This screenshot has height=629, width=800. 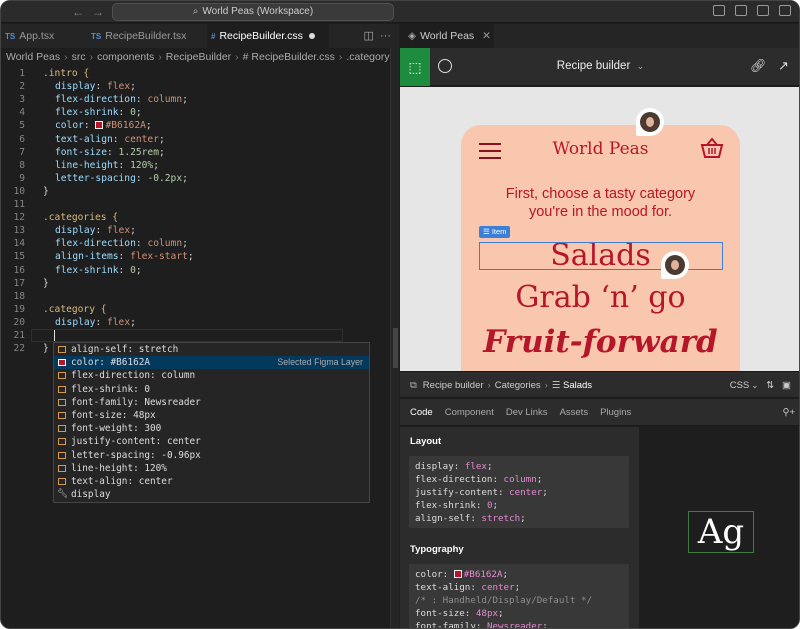 I want to click on code-text: color: #B6162A;, so click(x=103, y=126).